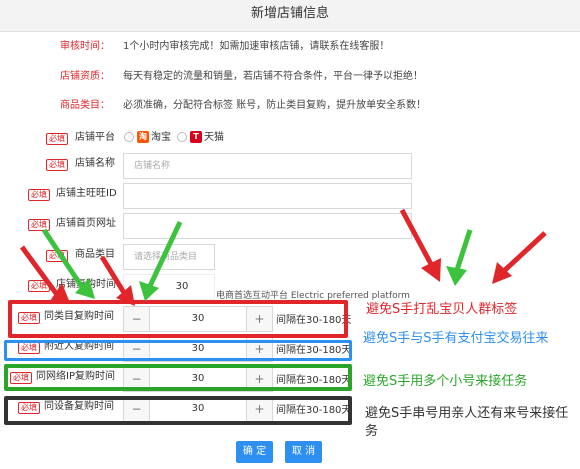 This screenshot has width=580, height=469. What do you see at coordinates (267, 166) in the screenshot?
I see `shop-name-input: 店铺名称` at bounding box center [267, 166].